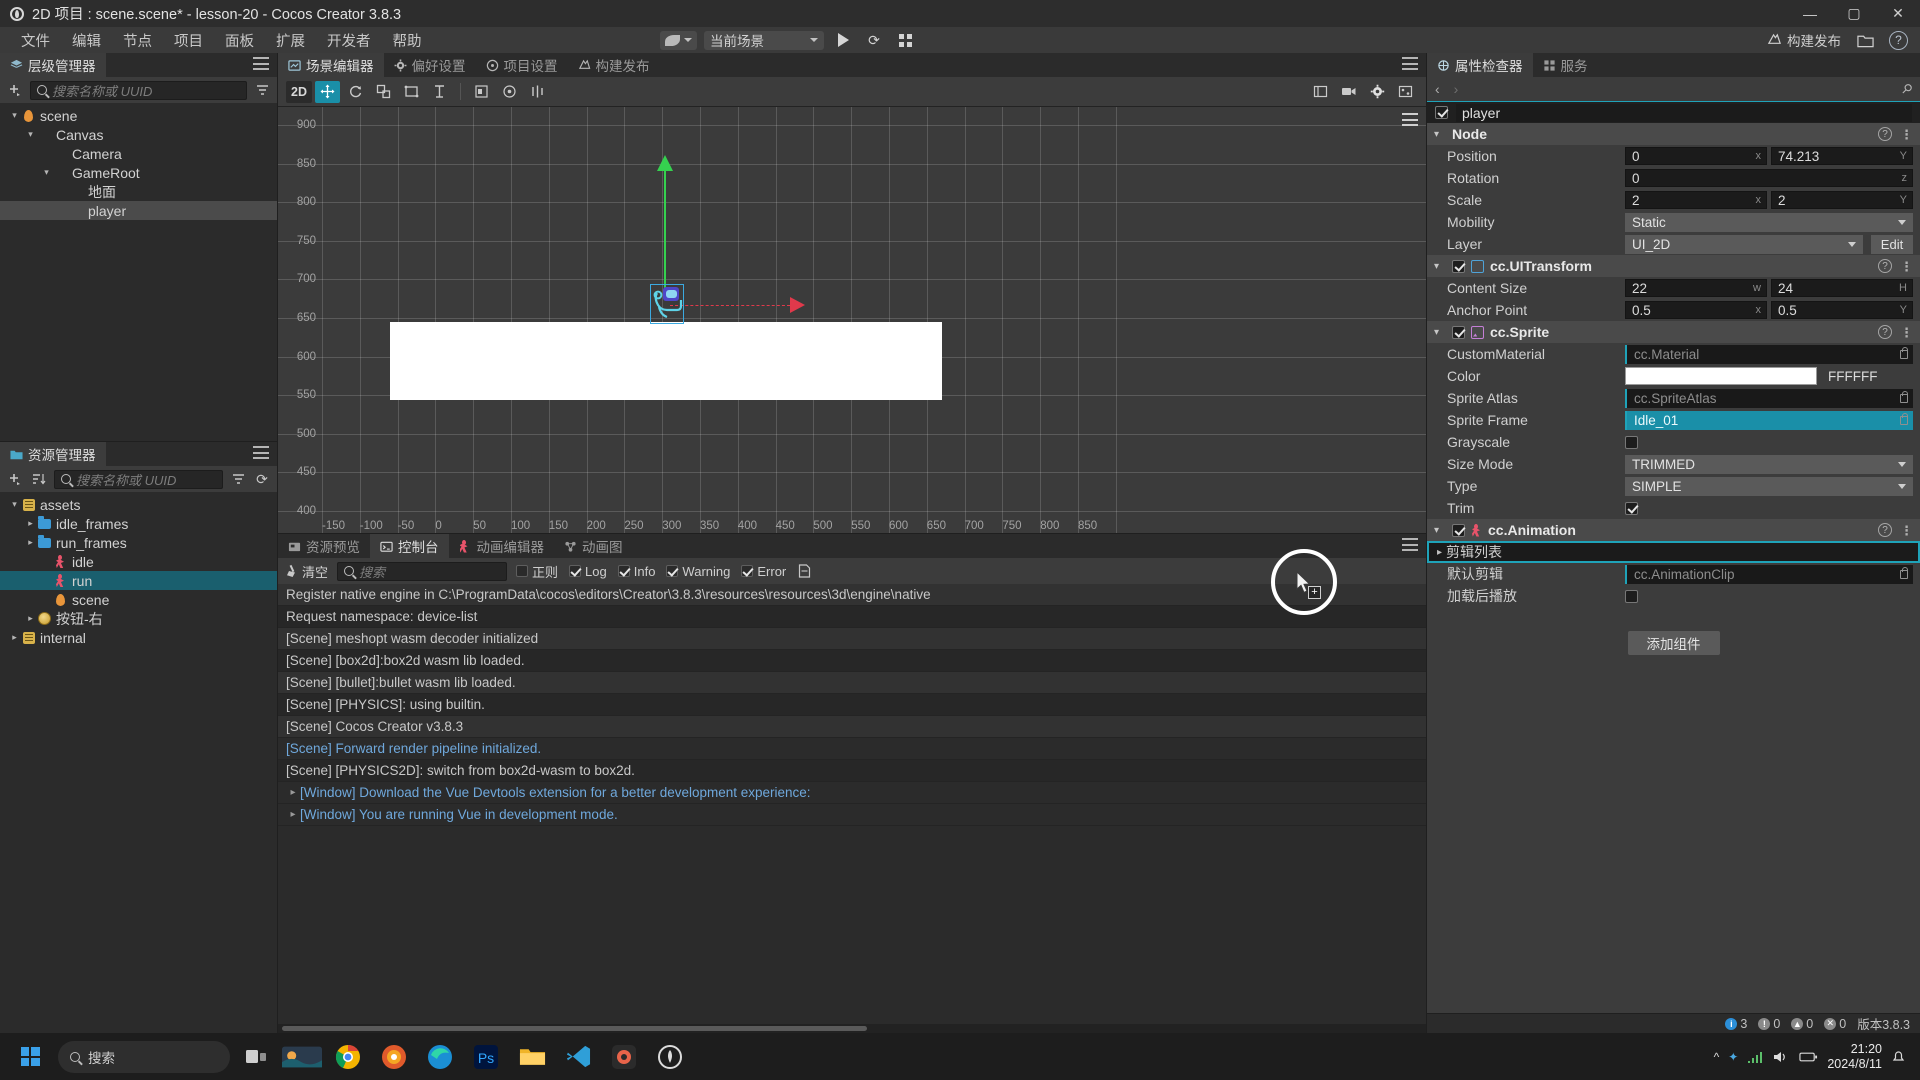 This screenshot has height=1080, width=1920. I want to click on assets-filter-button, so click(238, 479).